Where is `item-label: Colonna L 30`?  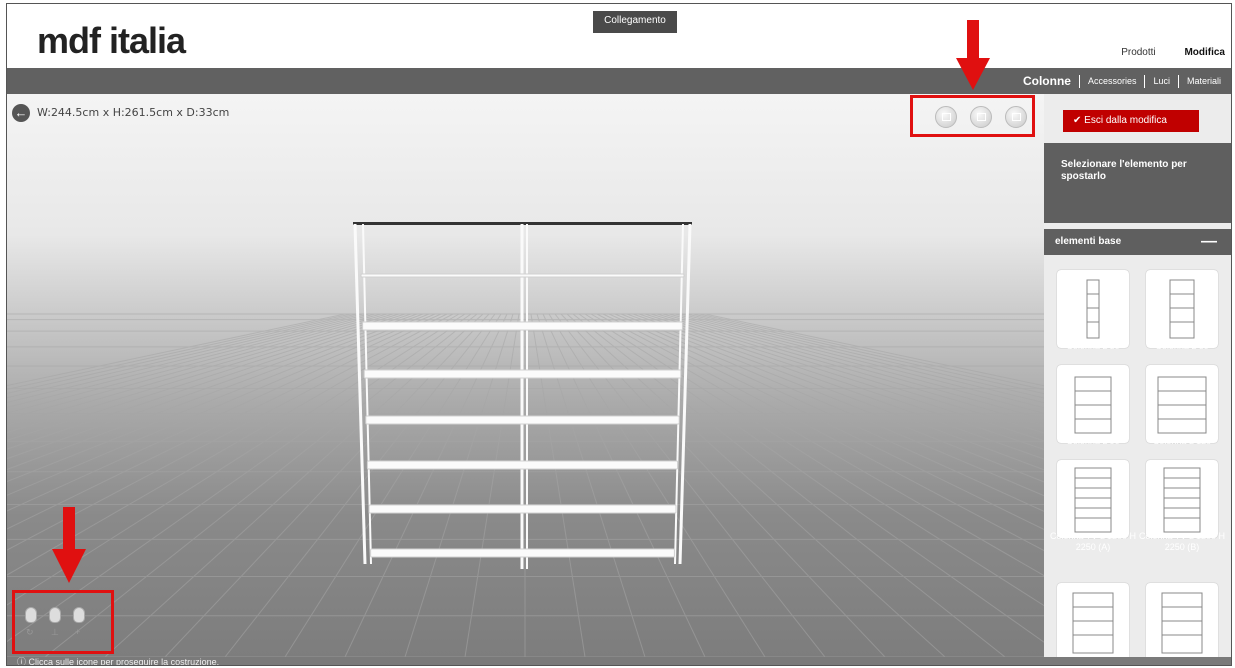 item-label: Colonna L 30 is located at coordinates (1093, 346).